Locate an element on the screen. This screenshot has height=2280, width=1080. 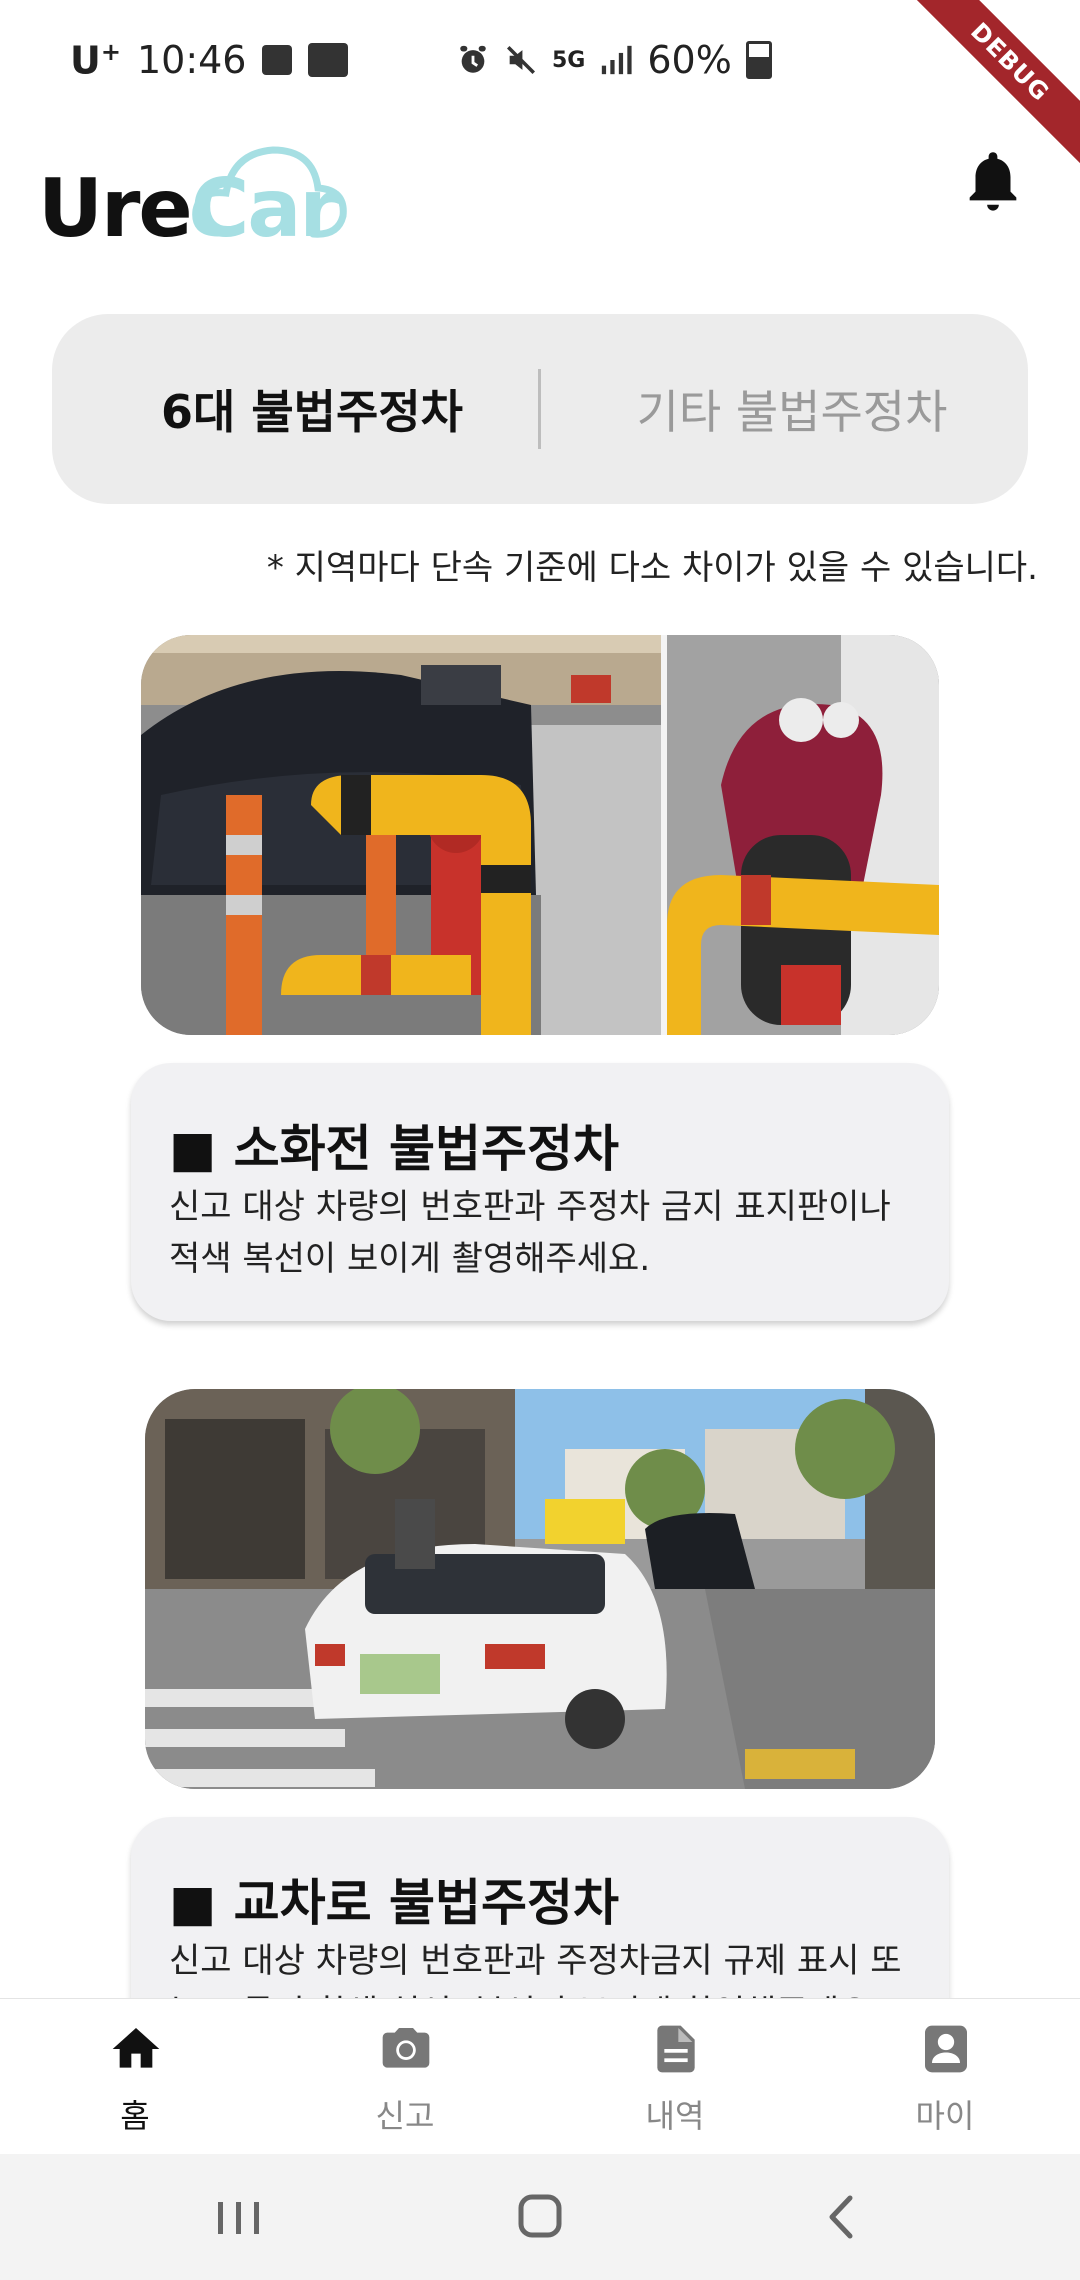
intersection-photo-illustration is located at coordinates (540, 1589).